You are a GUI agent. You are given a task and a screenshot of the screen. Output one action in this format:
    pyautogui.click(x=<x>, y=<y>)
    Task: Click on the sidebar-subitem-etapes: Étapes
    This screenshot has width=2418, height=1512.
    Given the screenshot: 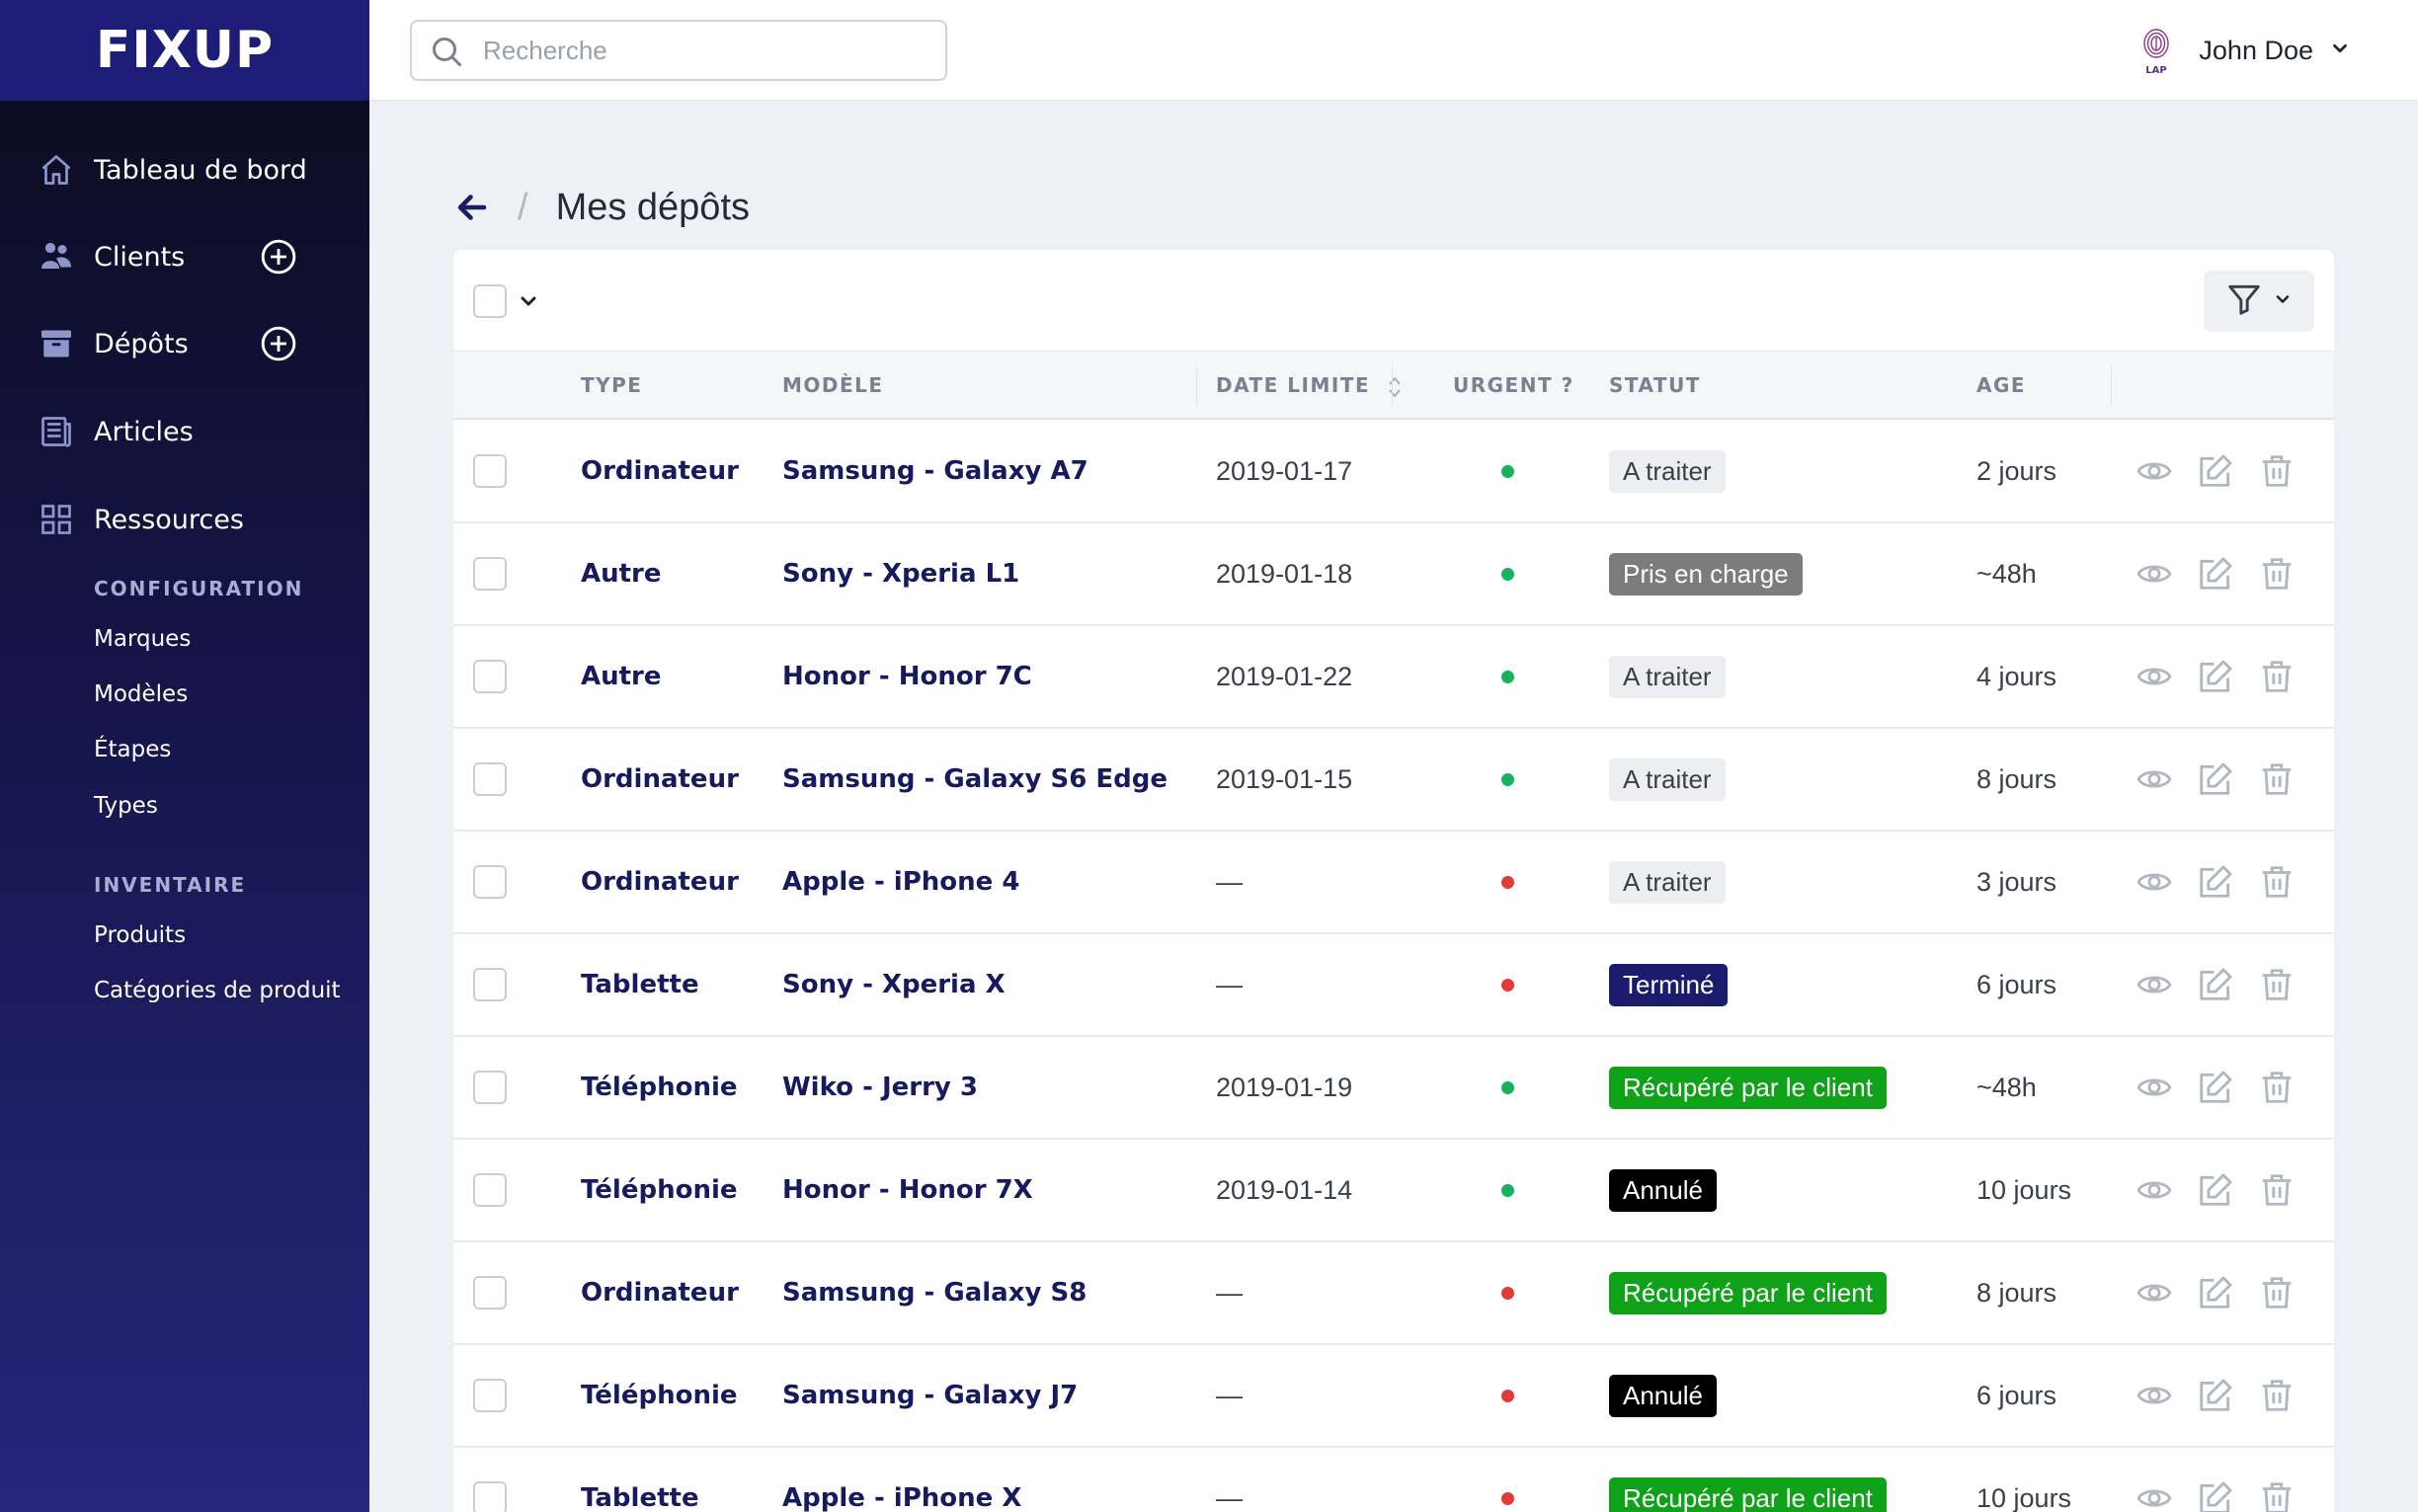 What is the action you would take?
    pyautogui.click(x=132, y=750)
    